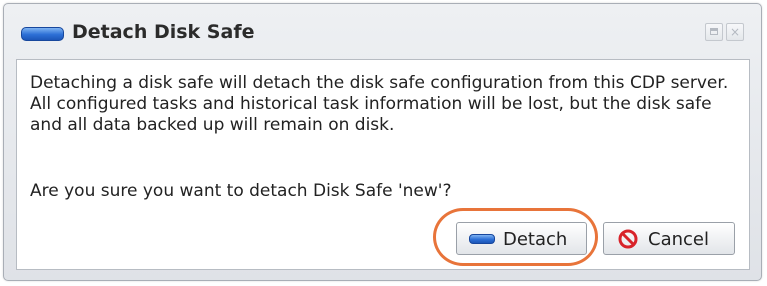 The width and height of the screenshot is (767, 286). Describe the element at coordinates (163, 32) in the screenshot. I see `dialog-title: Detach Disk Safe` at that location.